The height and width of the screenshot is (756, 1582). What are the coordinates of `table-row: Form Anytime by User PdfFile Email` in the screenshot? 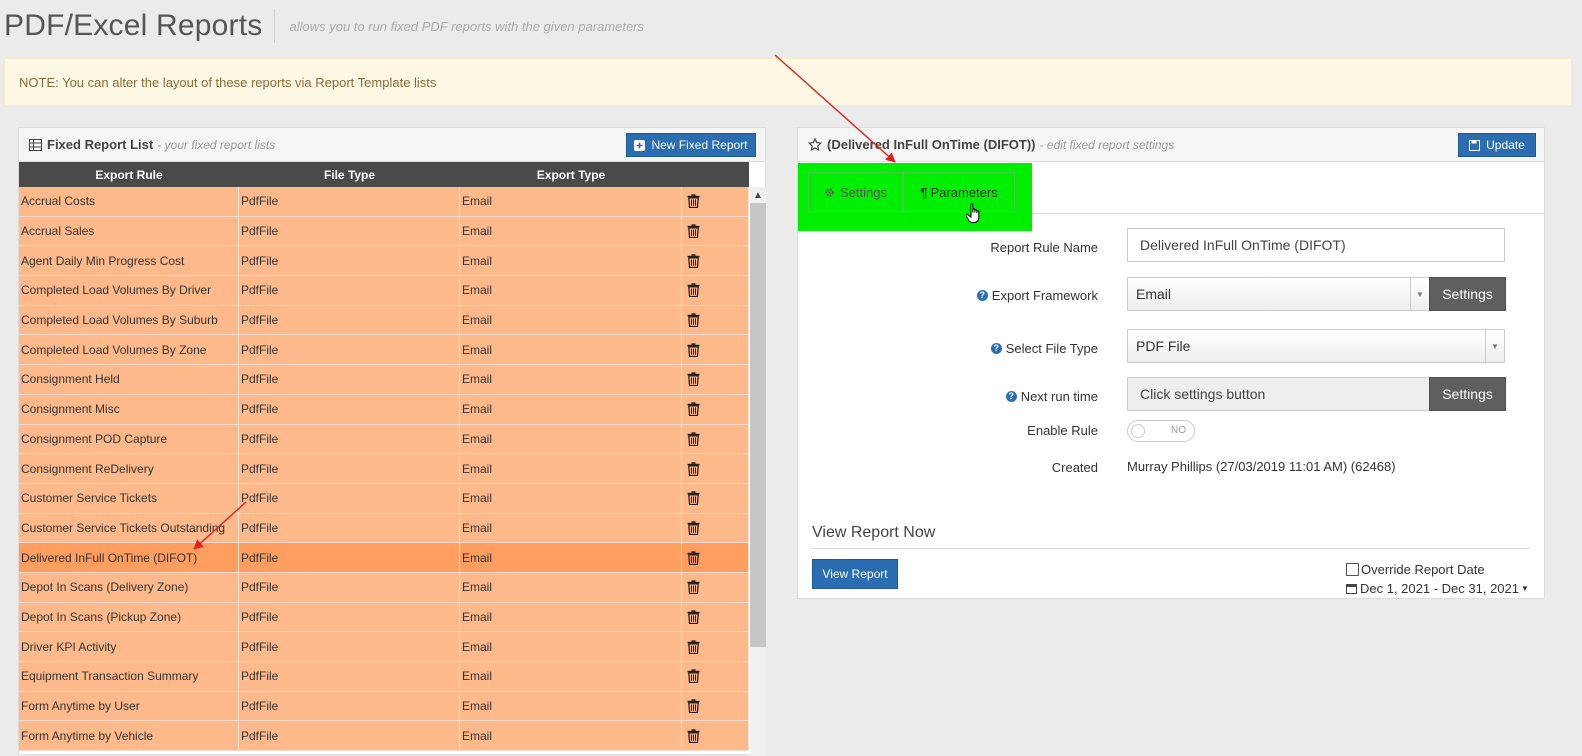 It's located at (384, 706).